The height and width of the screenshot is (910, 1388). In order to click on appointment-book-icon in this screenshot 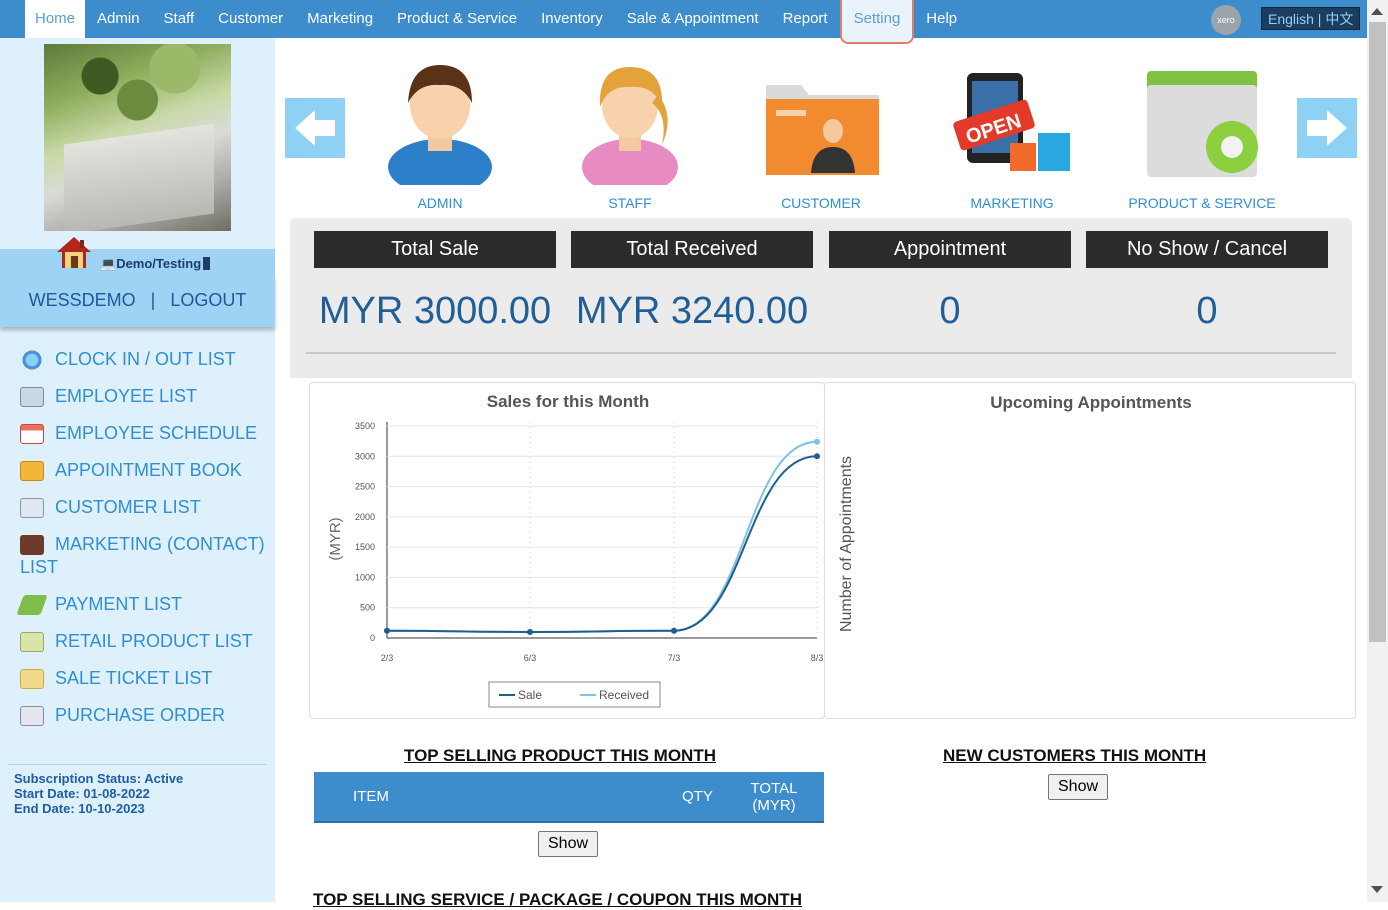, I will do `click(32, 471)`.